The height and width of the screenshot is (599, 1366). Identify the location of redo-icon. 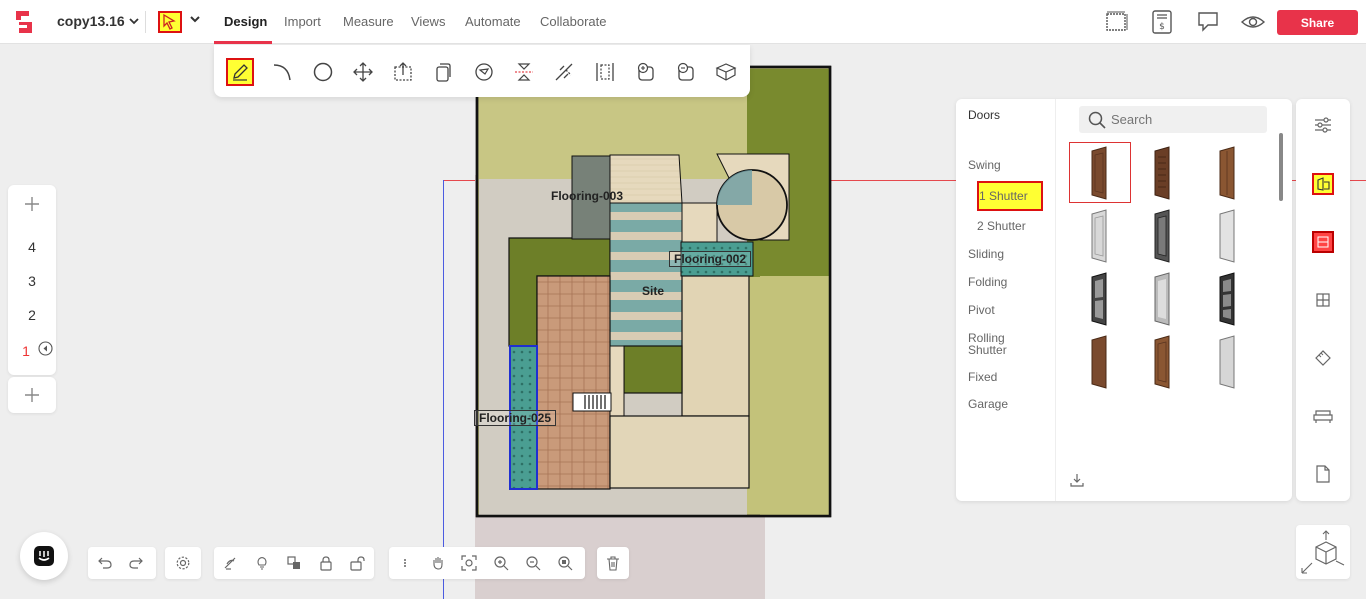
(136, 563).